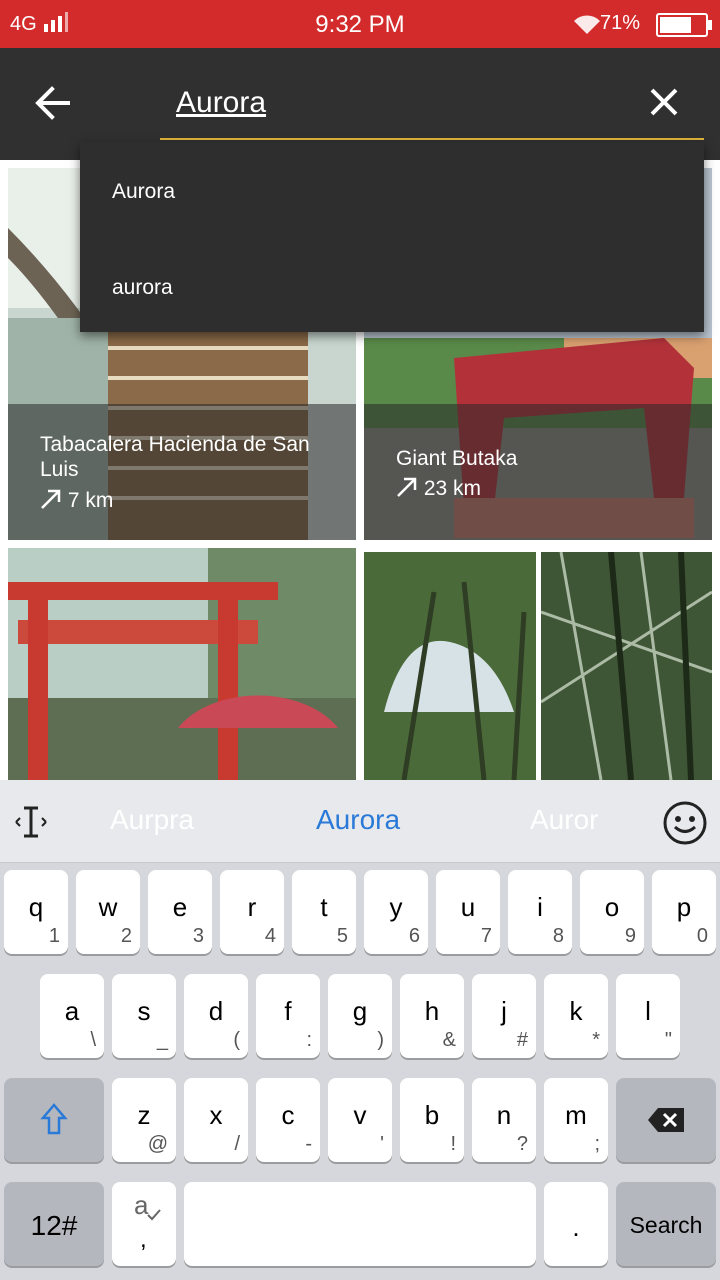 This screenshot has width=720, height=1280. Describe the element at coordinates (360, 1115) in the screenshot. I see `key-label: v` at that location.